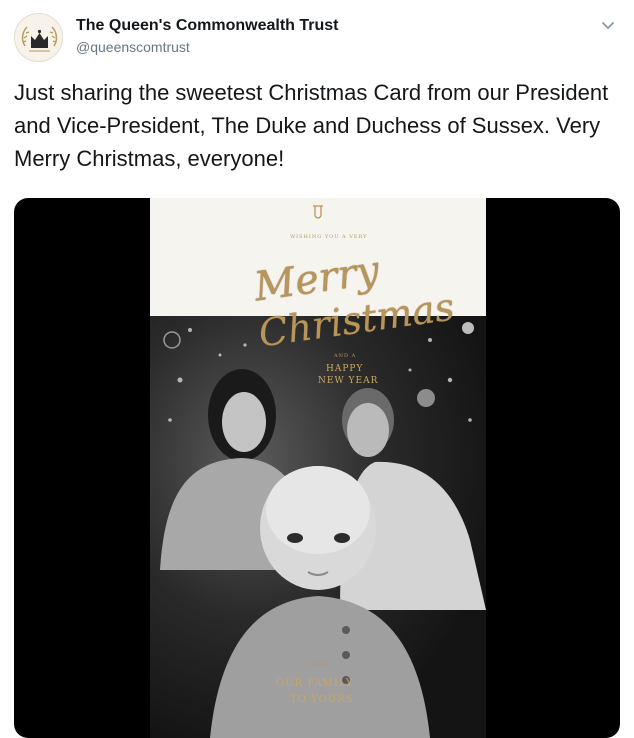 Image resolution: width=634 pixels, height=738 pixels. What do you see at coordinates (329, 237) in the screenshot?
I see `card-greeting-small: WISHING YOU A VERY` at bounding box center [329, 237].